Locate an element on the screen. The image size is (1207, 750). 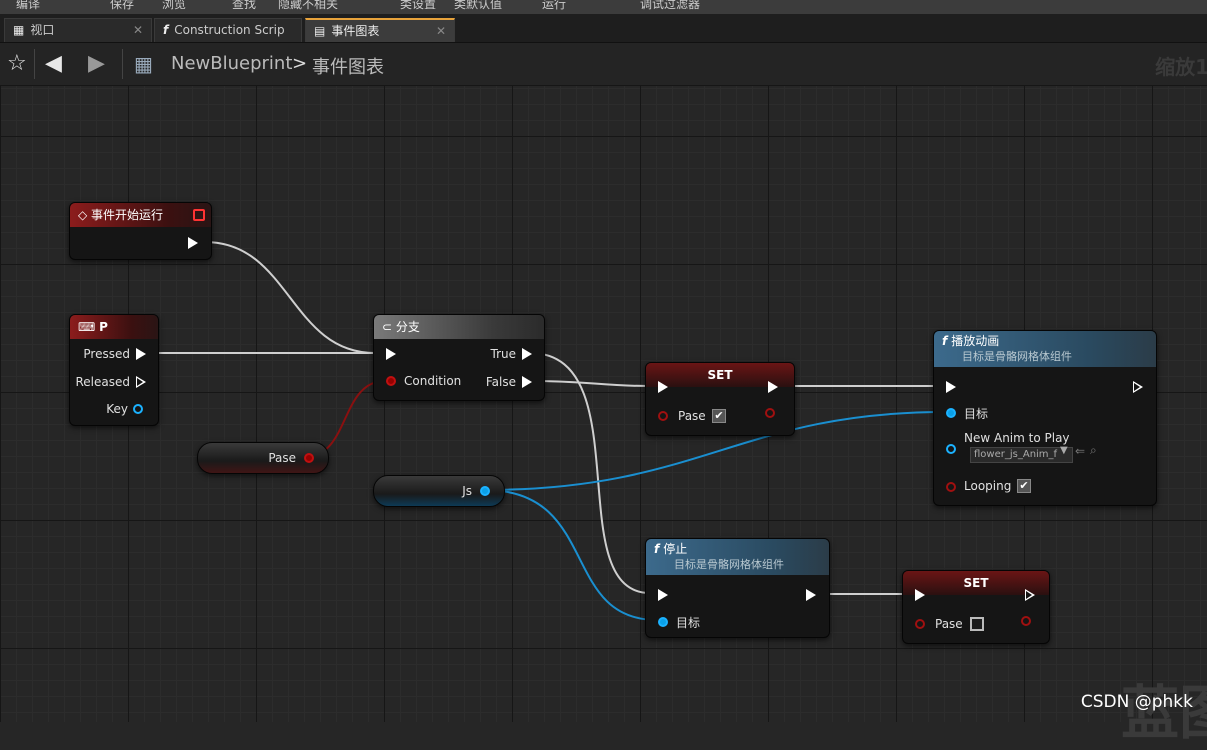
graph-nav-bar: ☆ ◀ ▶ ▦ NewBlueprint > 事件图表 缩放1: is located at coordinates (603, 64).